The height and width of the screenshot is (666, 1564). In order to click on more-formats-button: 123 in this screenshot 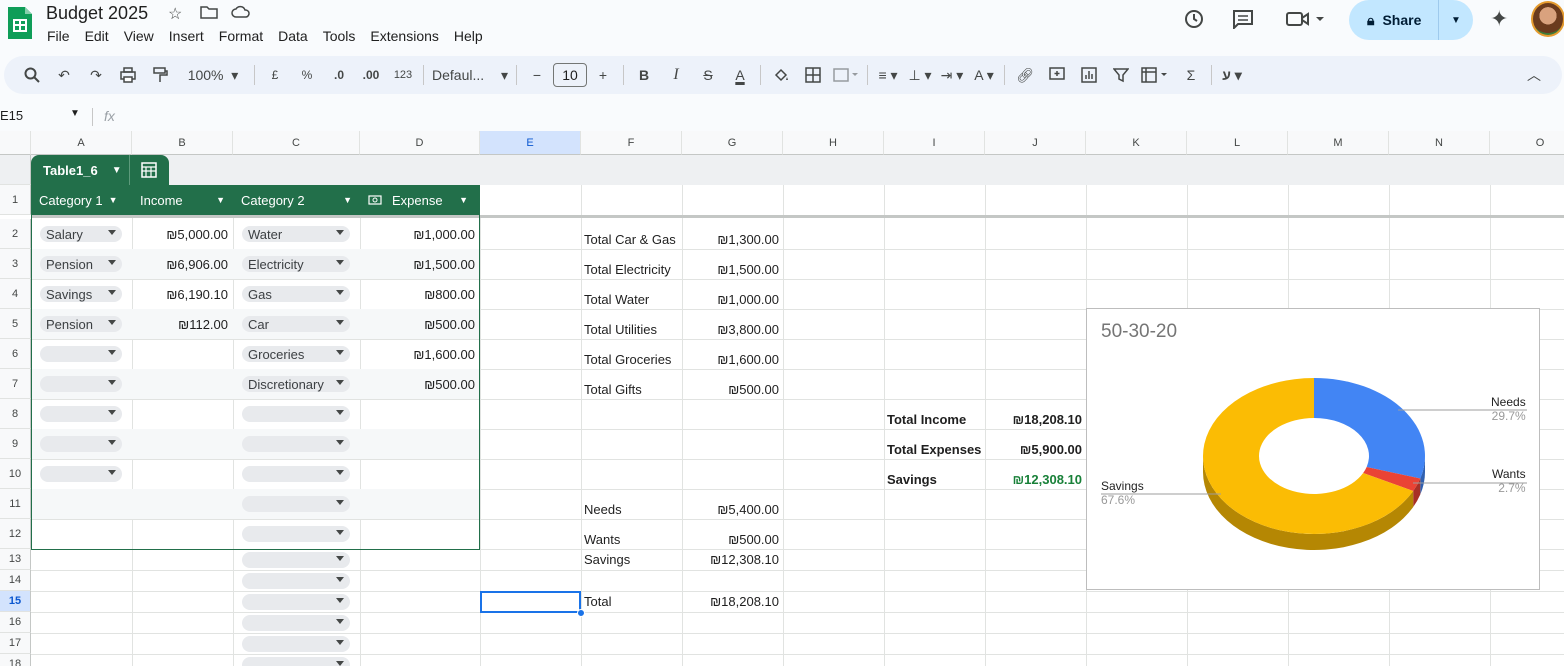, I will do `click(403, 75)`.